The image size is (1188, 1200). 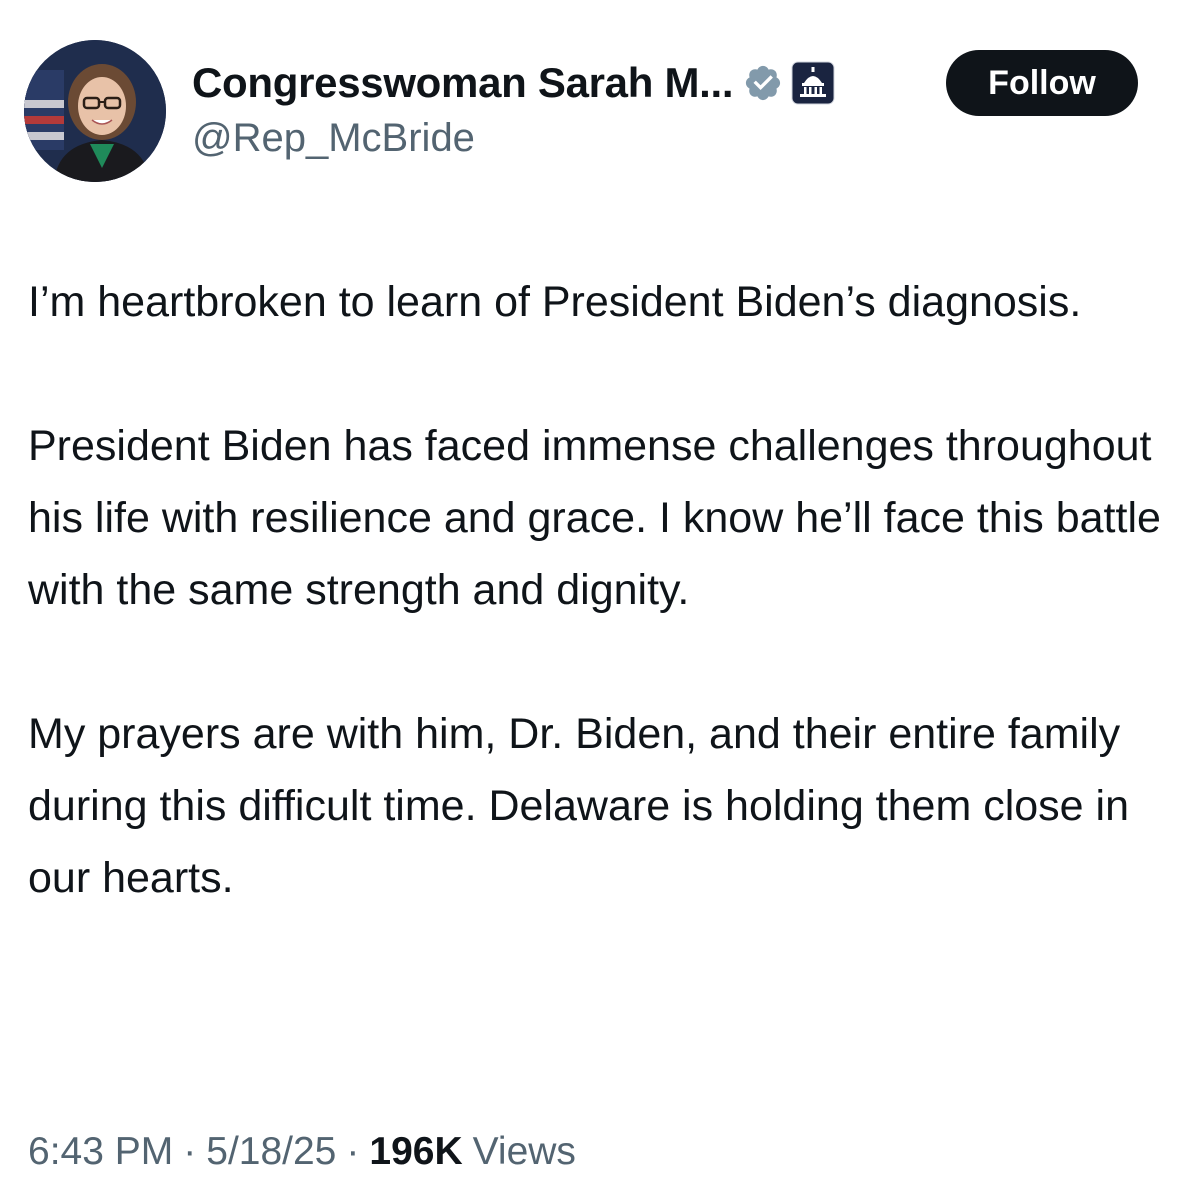 I want to click on tweet-meta: 6:43 PM · 5/18/25 · 196K Views, so click(x=302, y=1152).